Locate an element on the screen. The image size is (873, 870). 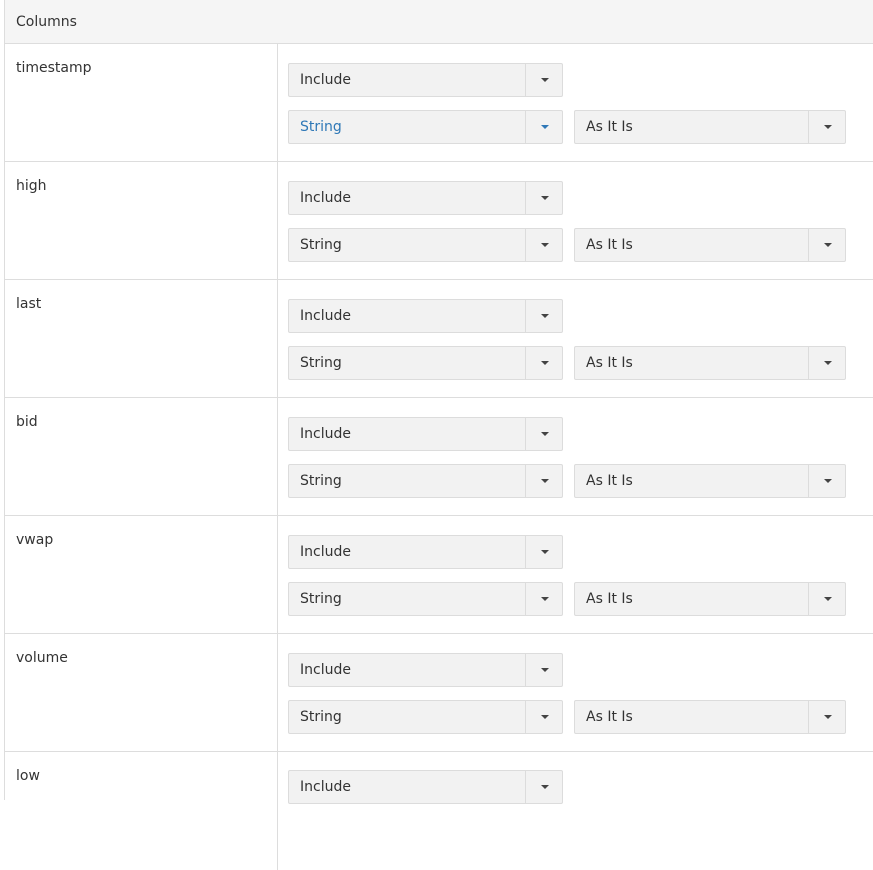
column-name: vwap is located at coordinates (35, 540).